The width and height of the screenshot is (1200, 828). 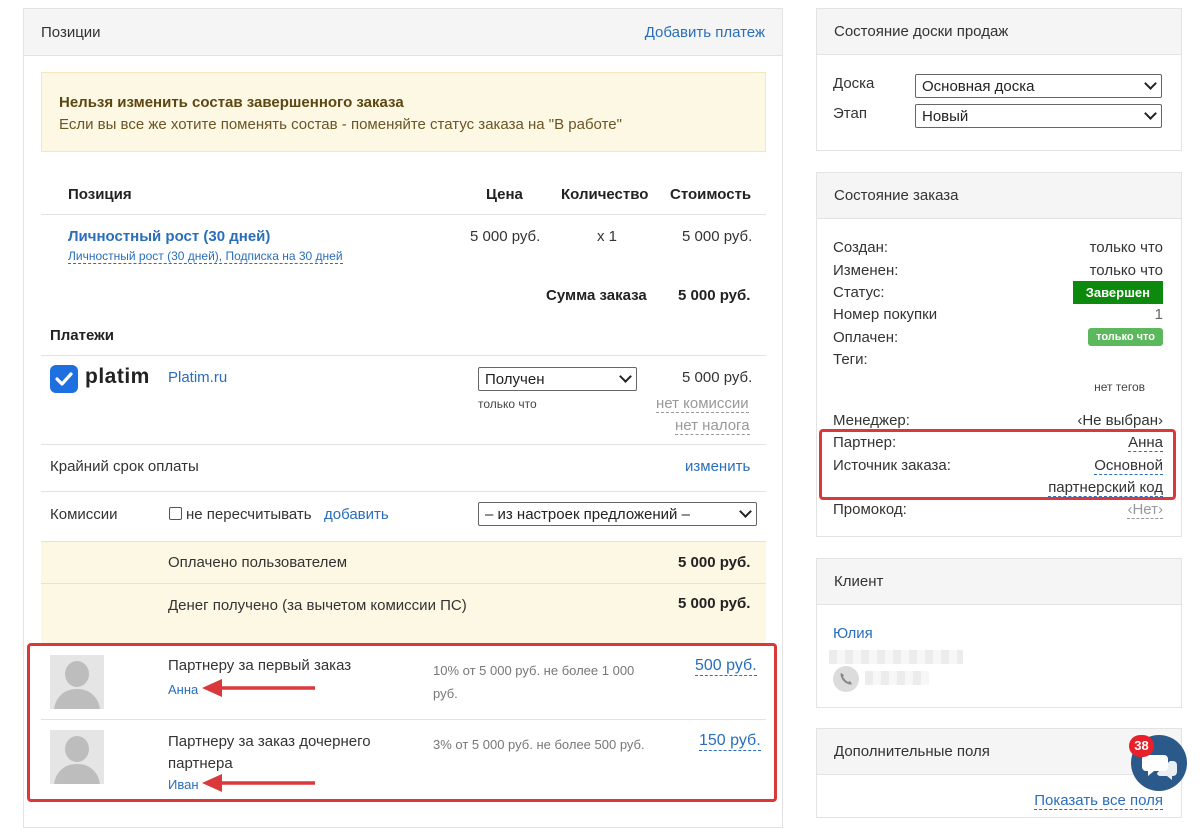 What do you see at coordinates (117, 376) in the screenshot?
I see `platim-logo-text: platim` at bounding box center [117, 376].